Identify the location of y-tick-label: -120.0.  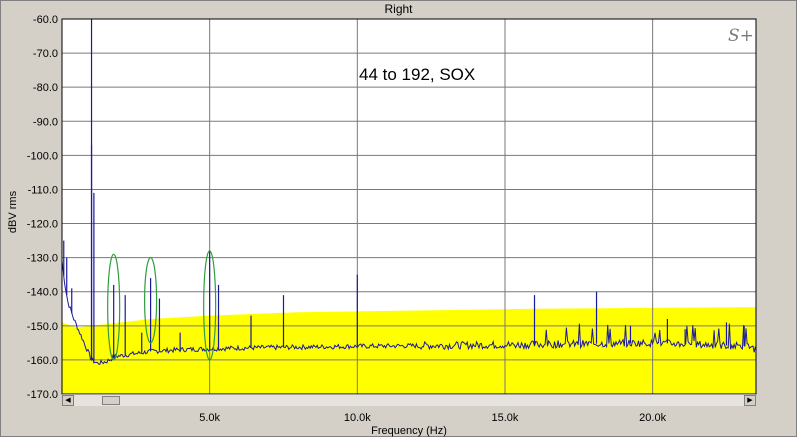
(42, 225).